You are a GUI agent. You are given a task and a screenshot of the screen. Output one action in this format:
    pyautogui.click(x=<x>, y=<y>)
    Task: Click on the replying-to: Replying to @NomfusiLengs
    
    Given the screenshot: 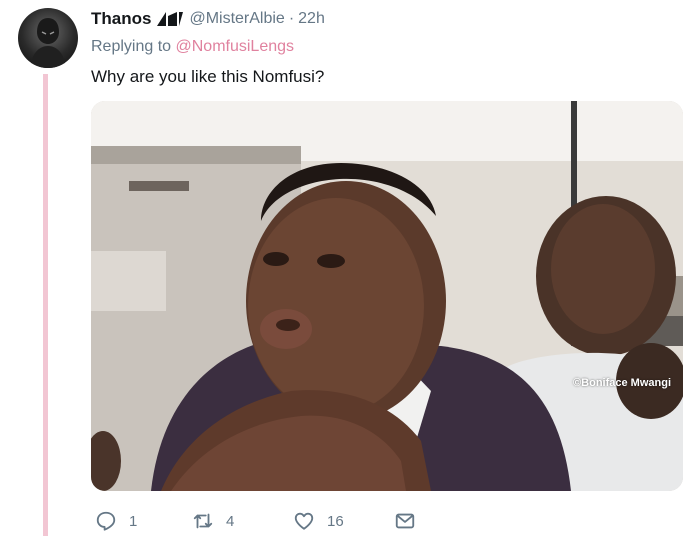 What is the action you would take?
    pyautogui.click(x=192, y=47)
    